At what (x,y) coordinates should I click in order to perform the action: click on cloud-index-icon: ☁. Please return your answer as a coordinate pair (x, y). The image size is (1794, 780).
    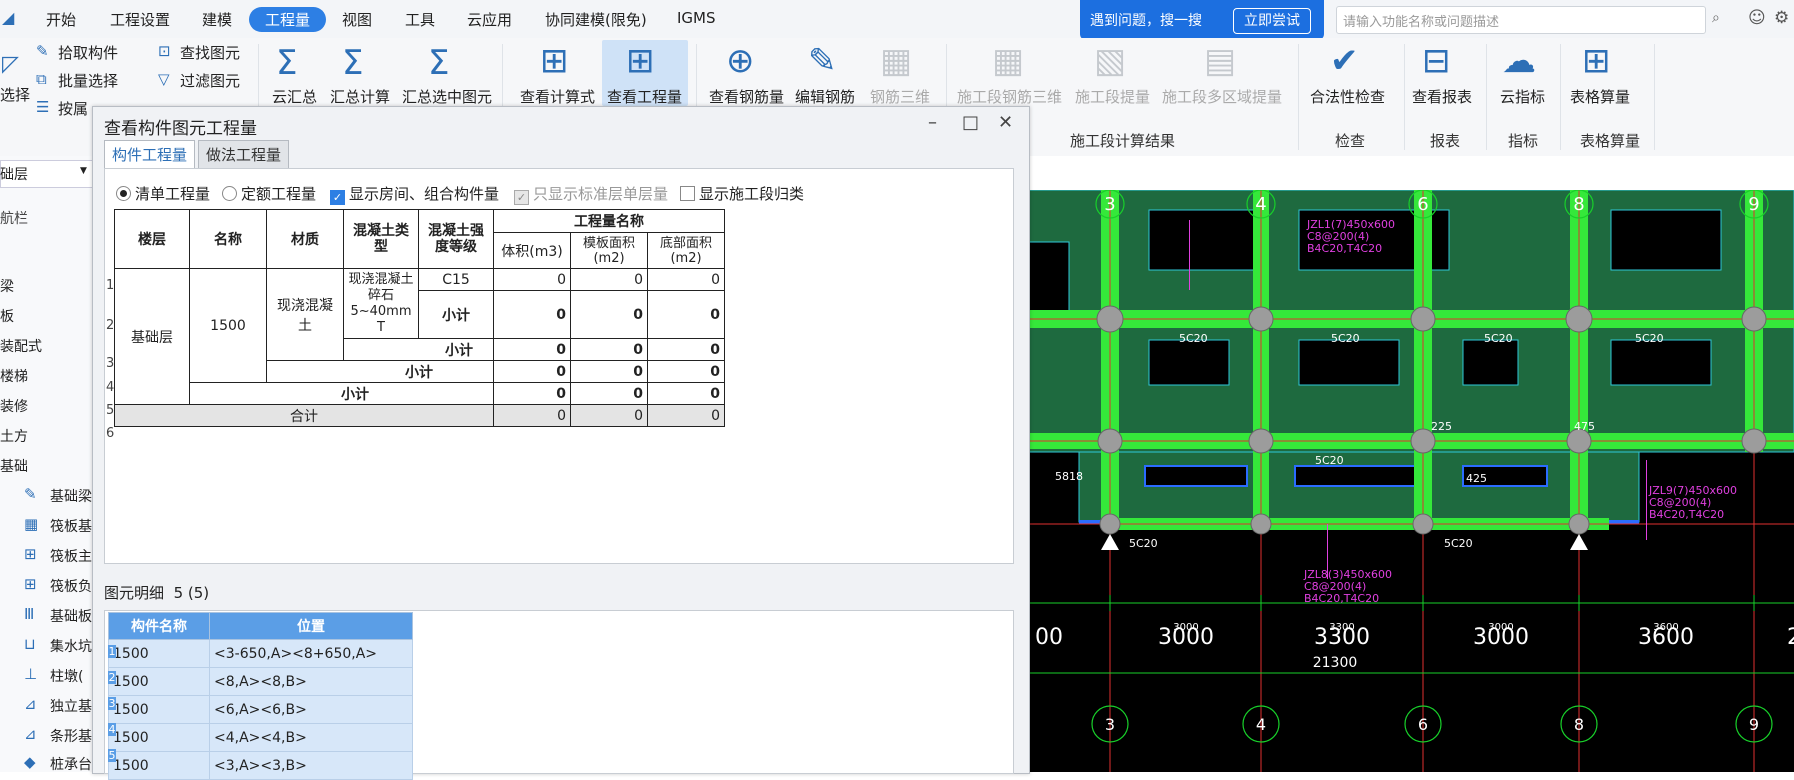
    Looking at the image, I should click on (1519, 61).